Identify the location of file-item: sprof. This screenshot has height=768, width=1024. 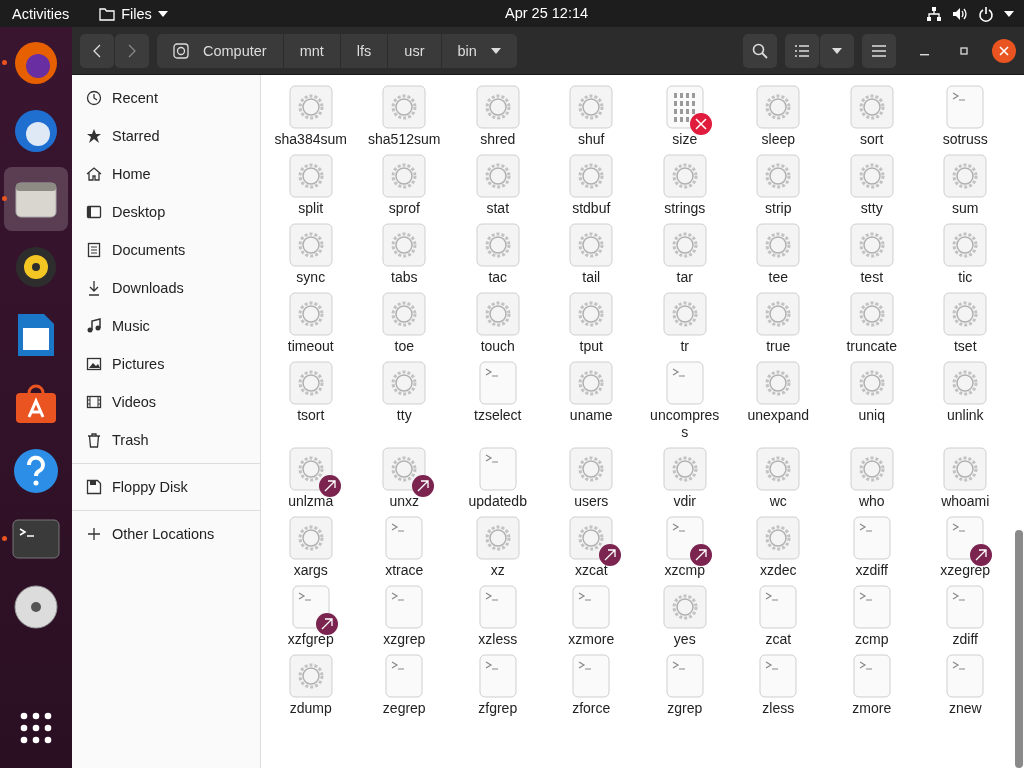
(404, 185).